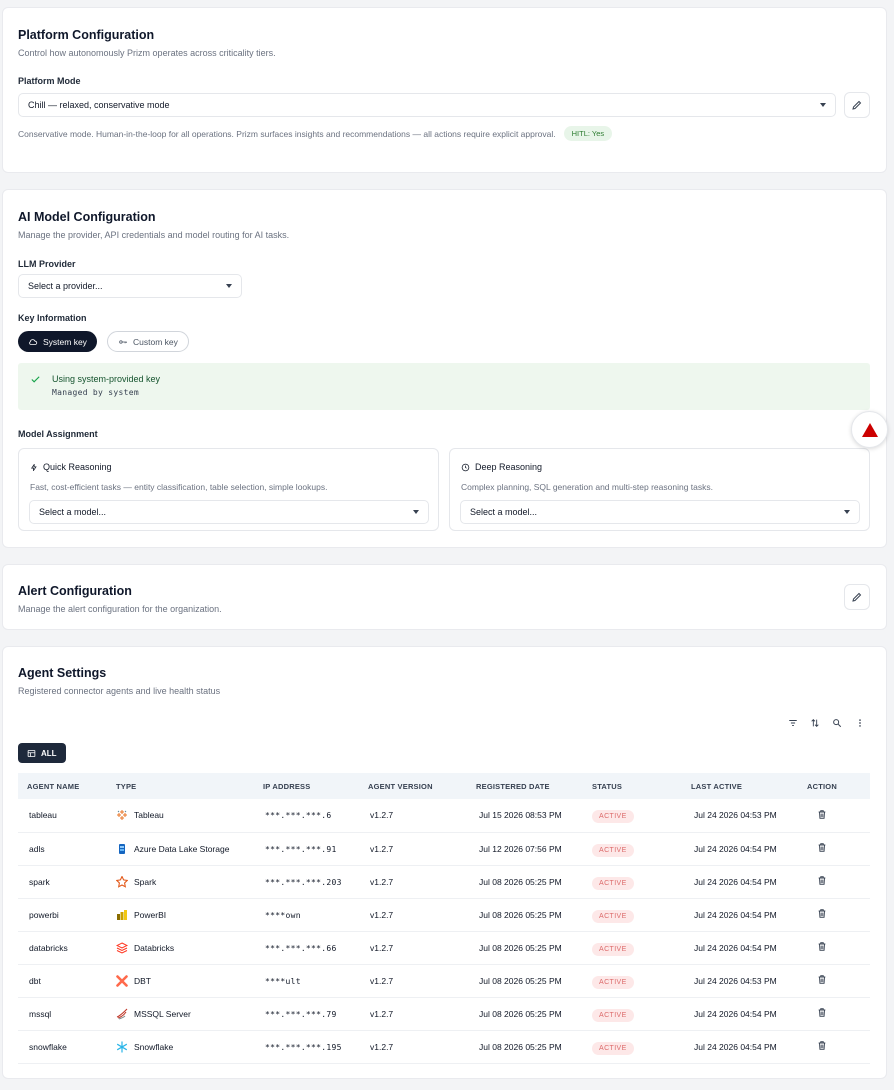 Image resolution: width=894 pixels, height=1090 pixels. I want to click on agent-type-cell: Tableau, so click(189, 816).